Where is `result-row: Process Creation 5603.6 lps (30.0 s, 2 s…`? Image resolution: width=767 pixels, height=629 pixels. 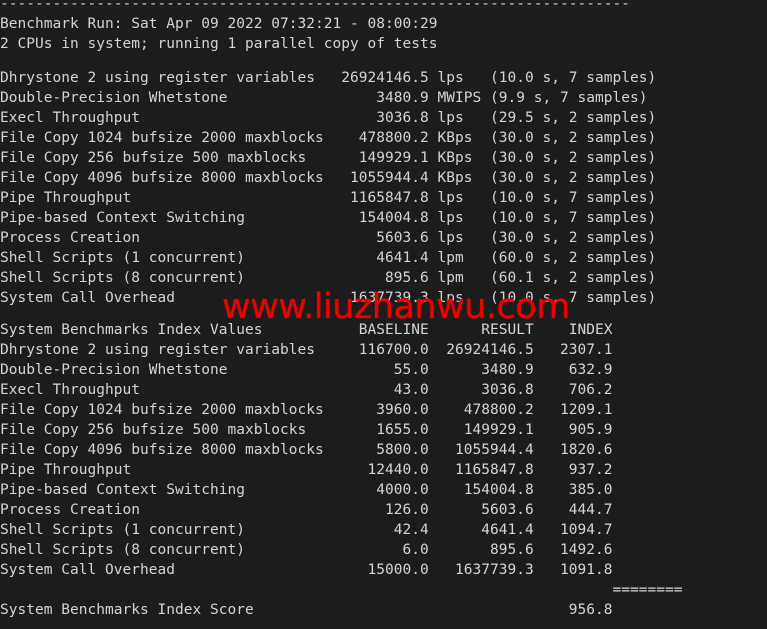 result-row: Process Creation 5603.6 lps (30.0 s, 2 s… is located at coordinates (328, 238).